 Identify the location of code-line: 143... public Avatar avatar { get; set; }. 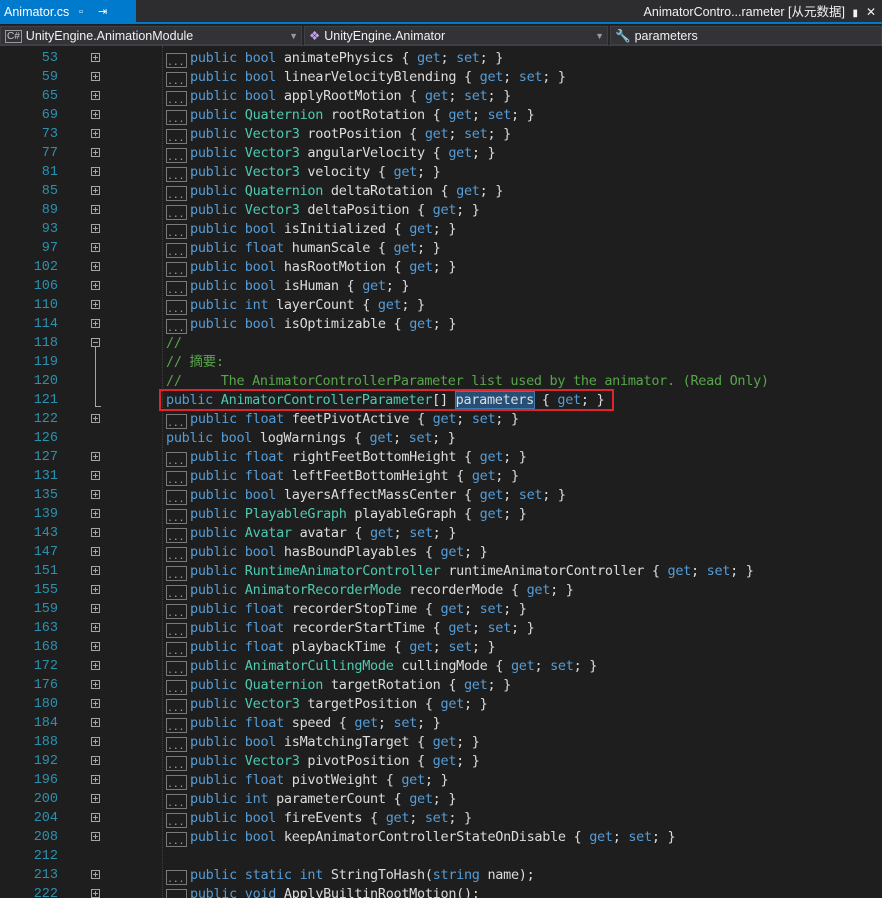
(441, 533).